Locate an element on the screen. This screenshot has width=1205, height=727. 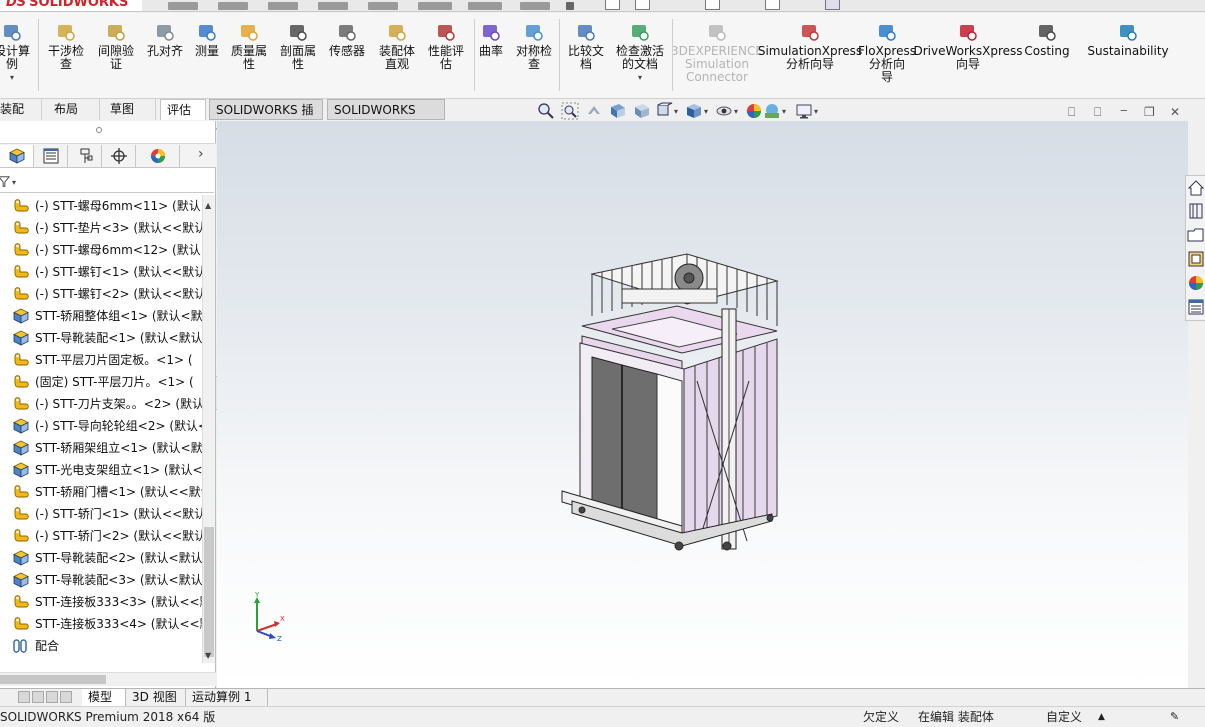
ribbon-button-15: 3DEXPERIENCE Simulation Connector is located at coordinates (717, 52).